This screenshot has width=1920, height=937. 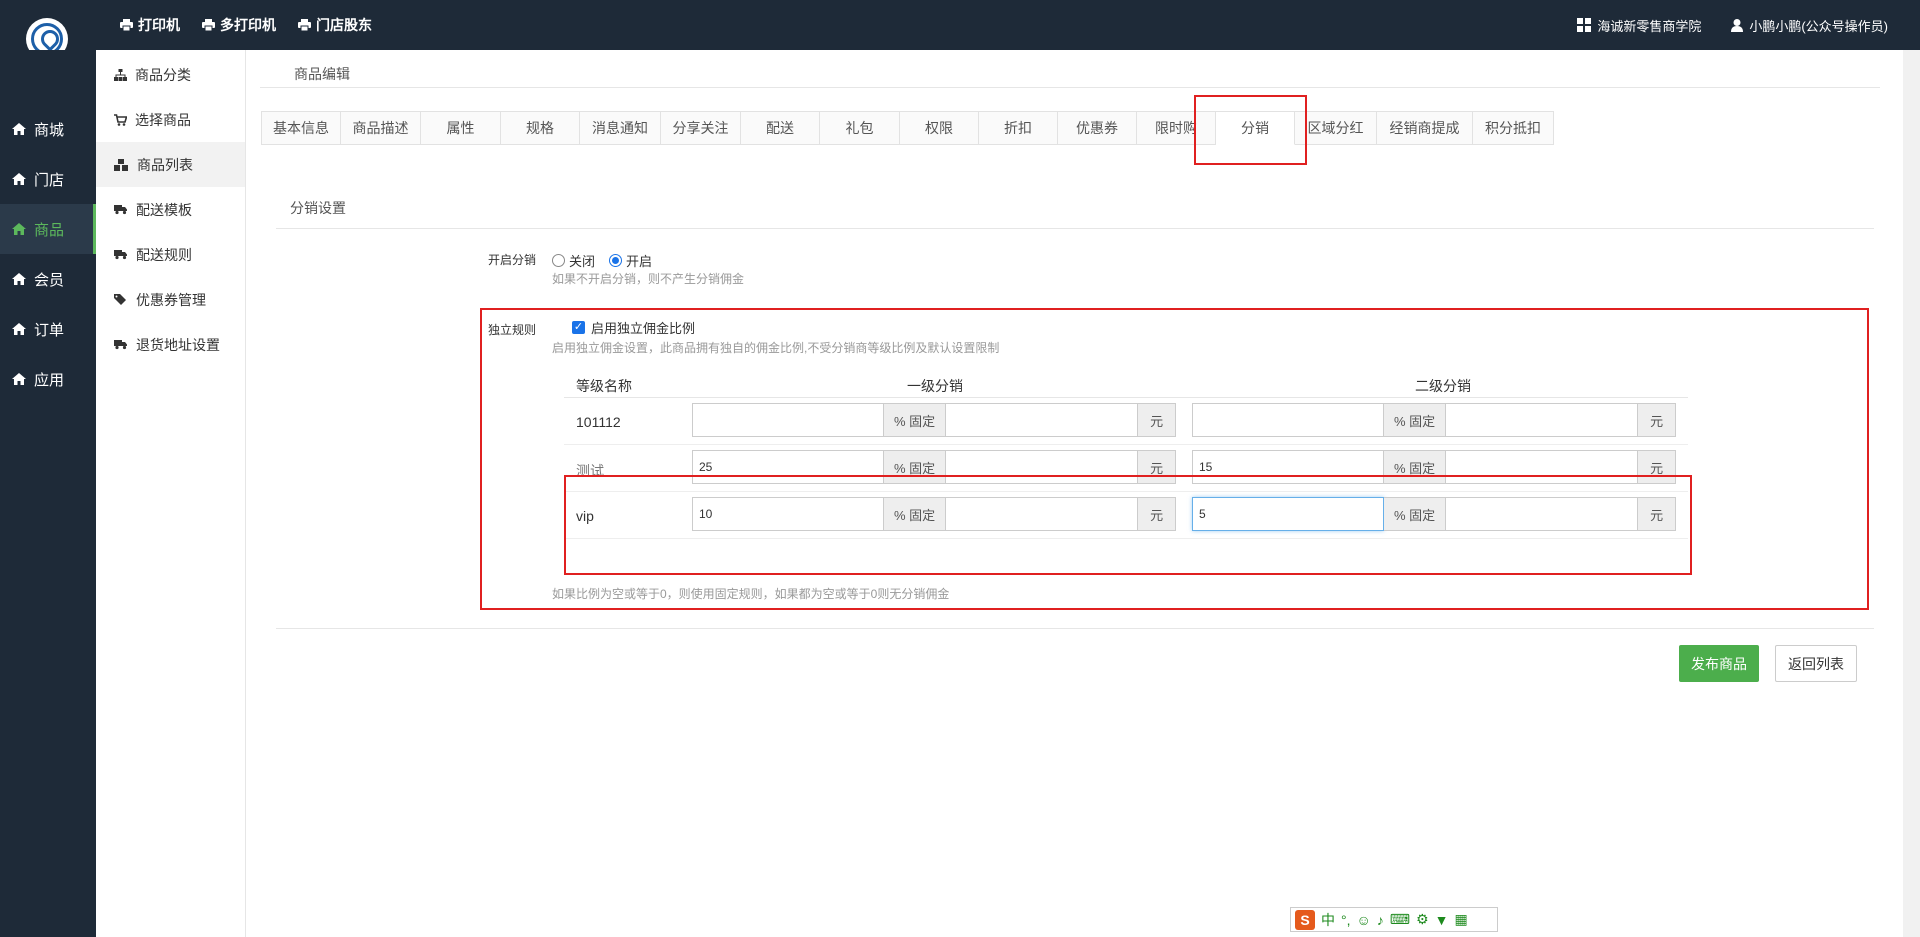 I want to click on user-icon, so click(x=1737, y=25).